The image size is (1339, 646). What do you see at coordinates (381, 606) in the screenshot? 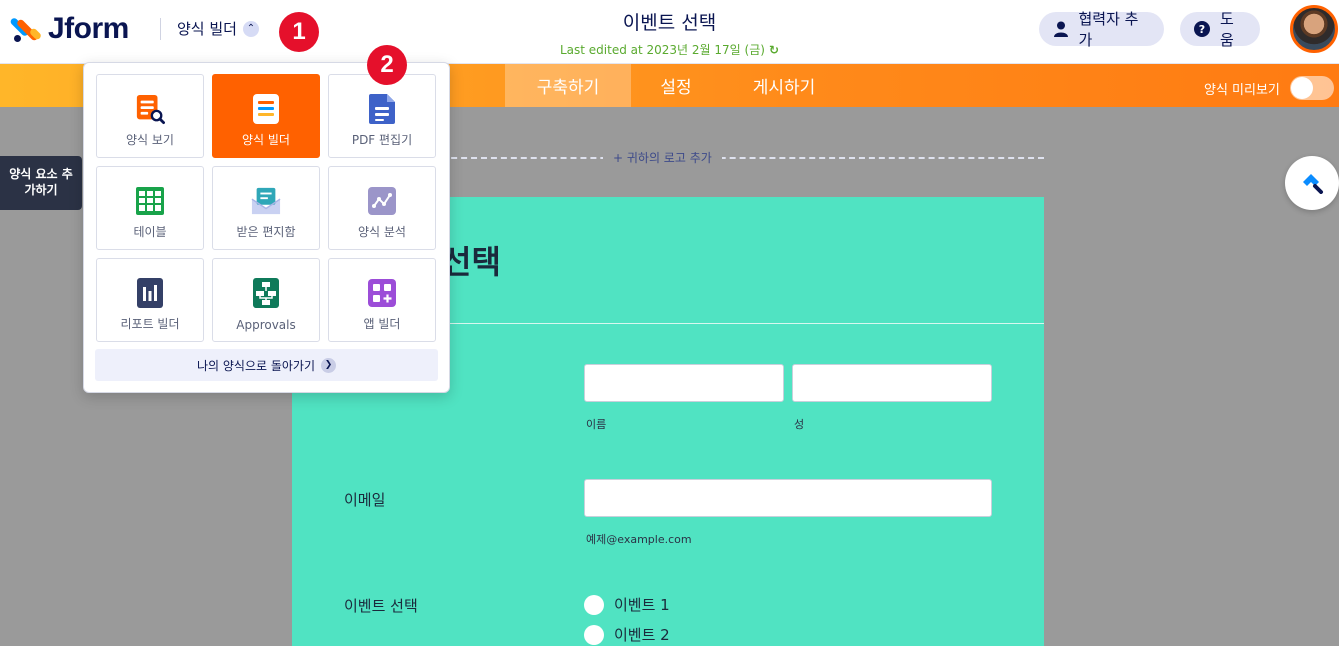
I see `event-select-label: 이벤트 선택` at bounding box center [381, 606].